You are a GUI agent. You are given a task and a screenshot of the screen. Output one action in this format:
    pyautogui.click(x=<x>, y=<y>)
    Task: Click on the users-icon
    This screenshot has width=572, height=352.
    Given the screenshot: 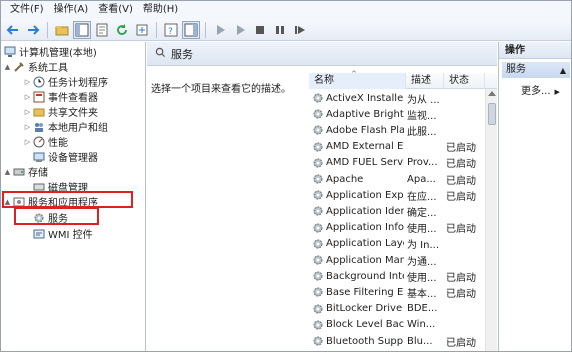 What is the action you would take?
    pyautogui.click(x=38, y=126)
    